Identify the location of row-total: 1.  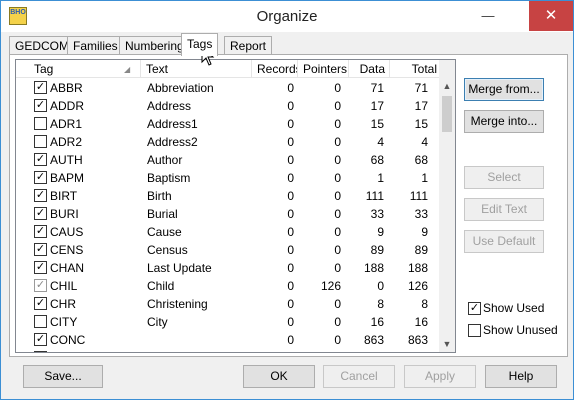
(424, 178).